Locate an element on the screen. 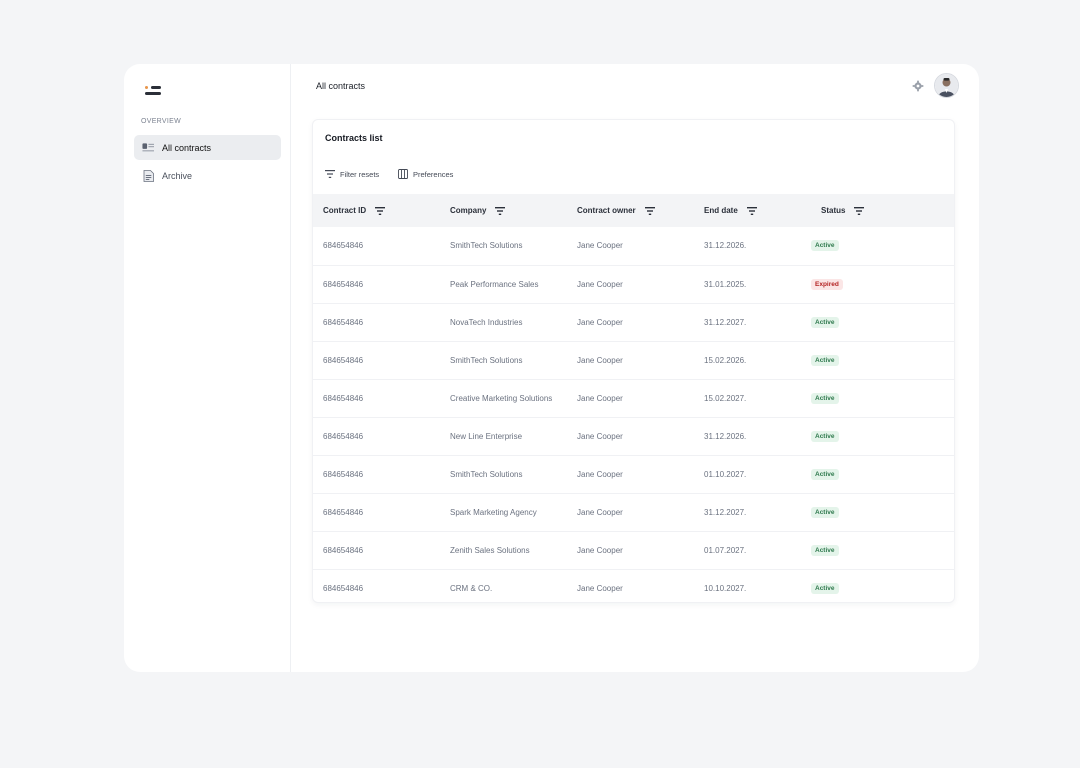  page-title: All contracts is located at coordinates (341, 86).